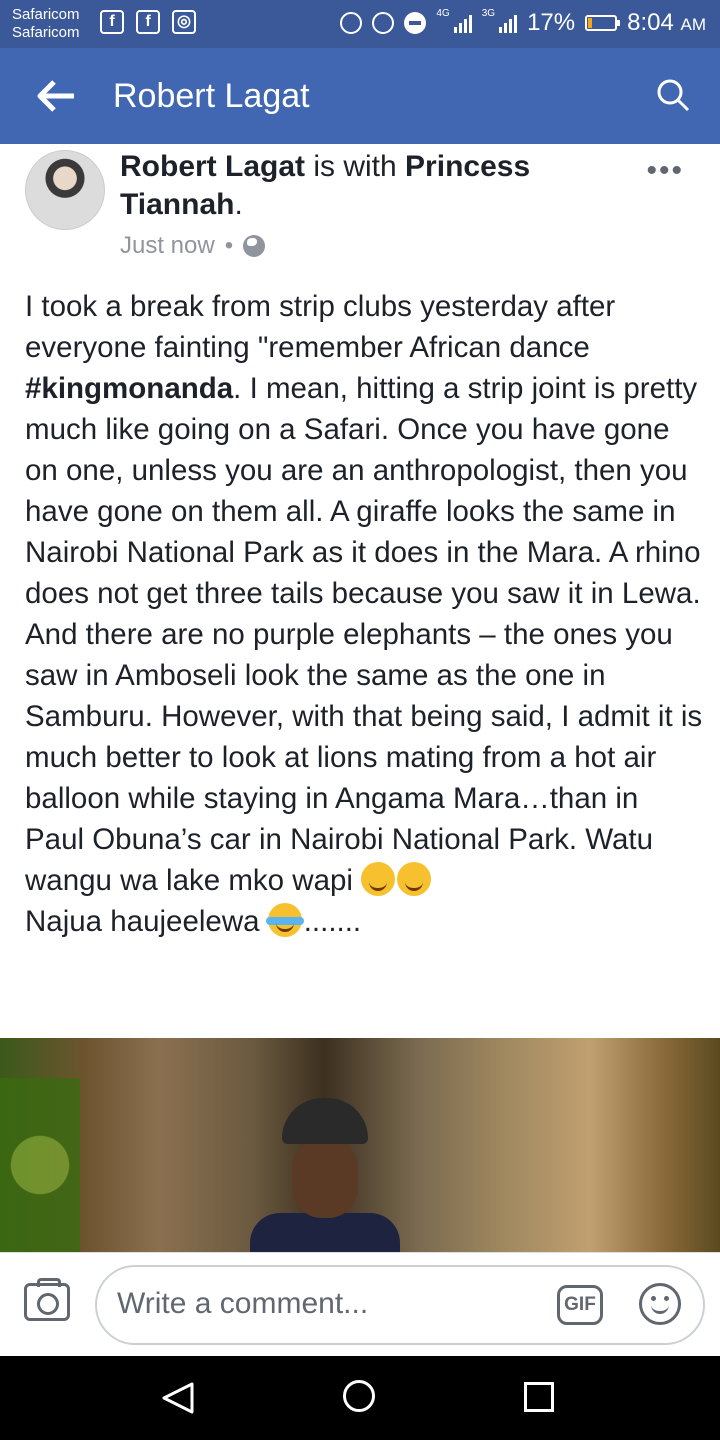 The image size is (720, 1440). What do you see at coordinates (178, 1398) in the screenshot?
I see `nav-back-icon` at bounding box center [178, 1398].